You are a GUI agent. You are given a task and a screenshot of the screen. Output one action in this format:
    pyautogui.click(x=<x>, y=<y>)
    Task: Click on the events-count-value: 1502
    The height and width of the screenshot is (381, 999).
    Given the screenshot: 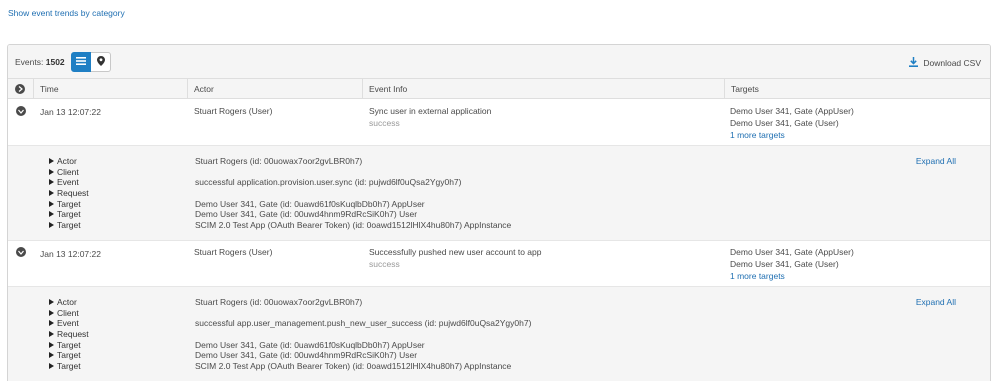 What is the action you would take?
    pyautogui.click(x=55, y=62)
    